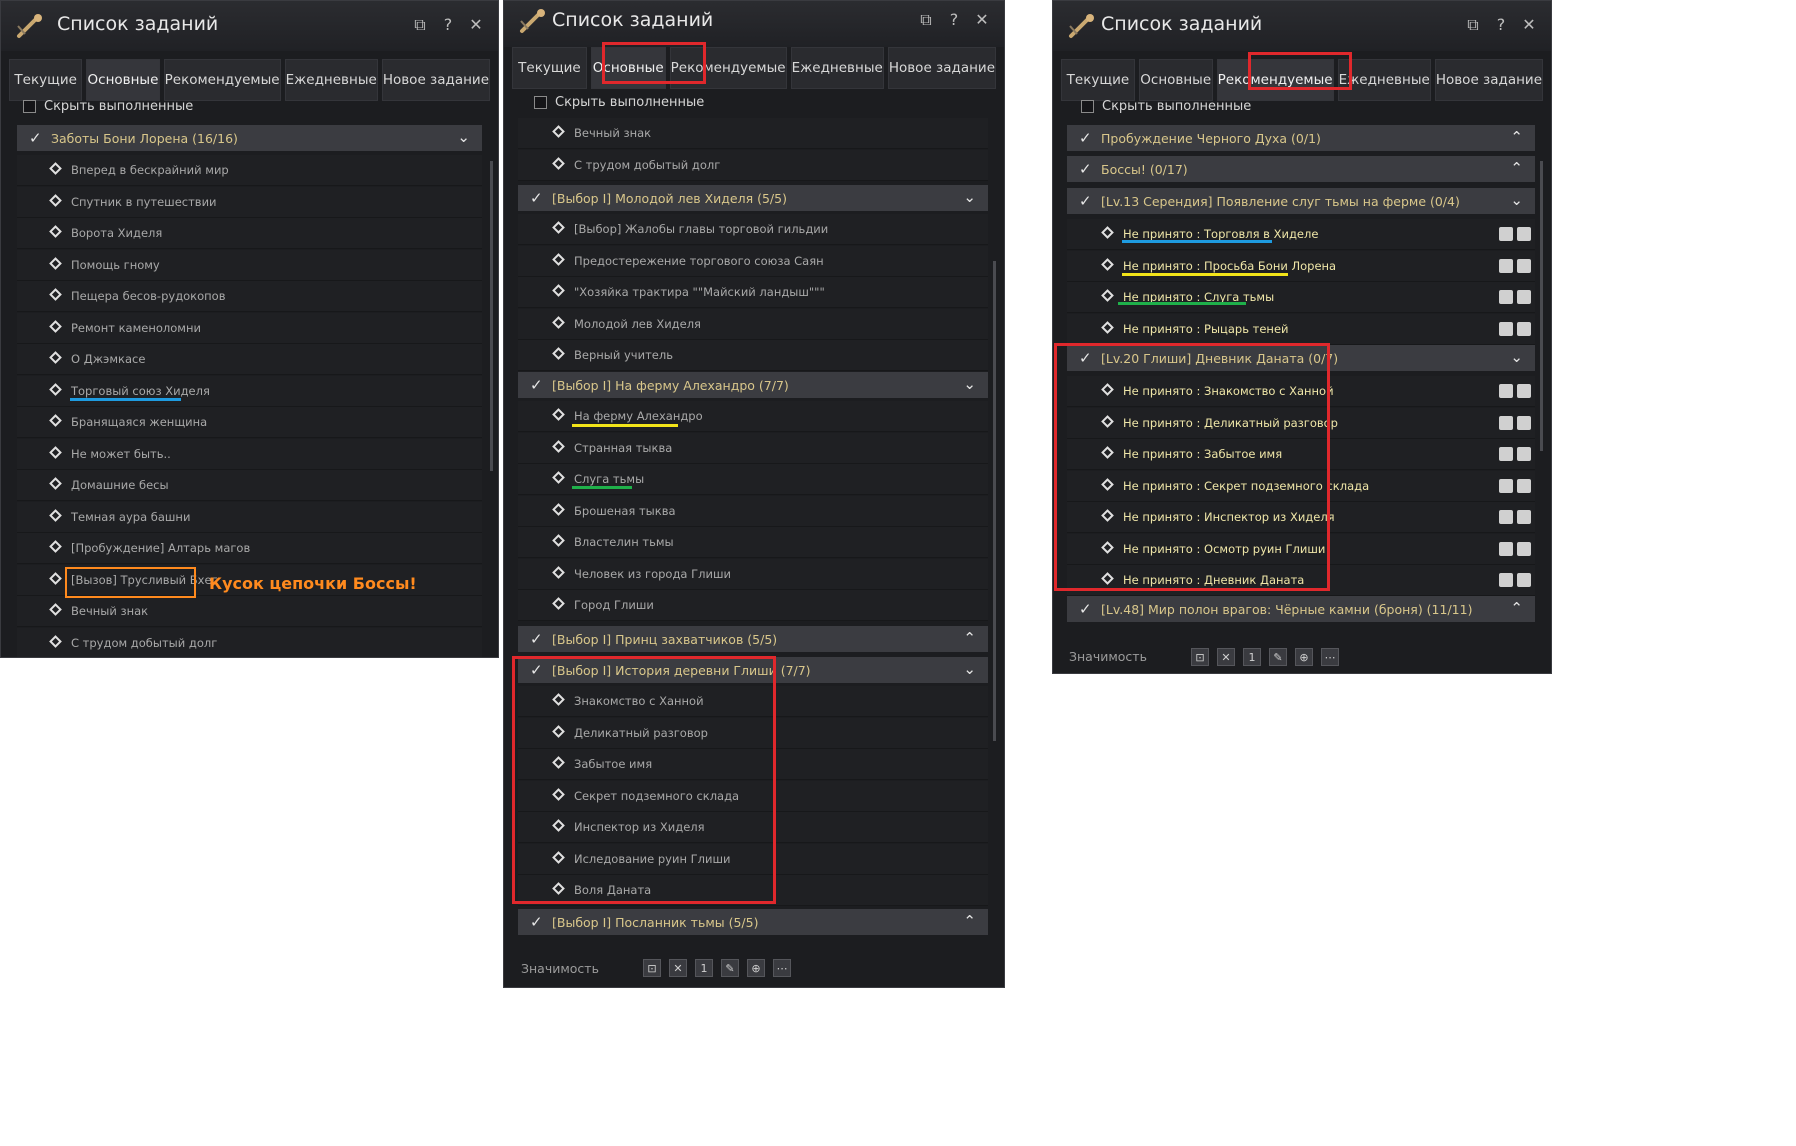 The width and height of the screenshot is (1796, 1146). What do you see at coordinates (753, 261) in the screenshot?
I see `quest-item: Предостережение торгового союза Саян` at bounding box center [753, 261].